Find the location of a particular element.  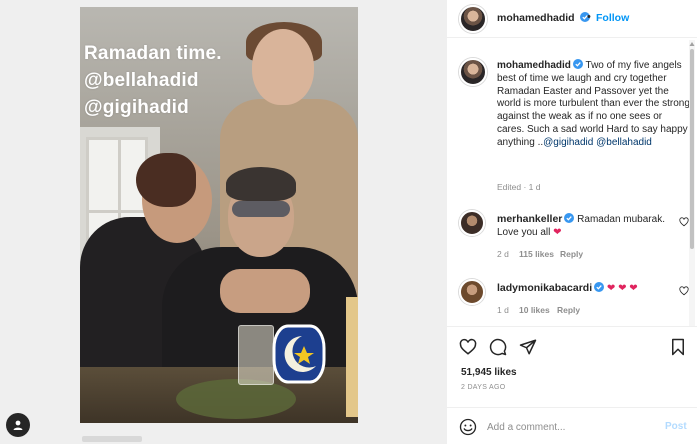

story-overlay-mention: @gigihadid is located at coordinates (136, 107).